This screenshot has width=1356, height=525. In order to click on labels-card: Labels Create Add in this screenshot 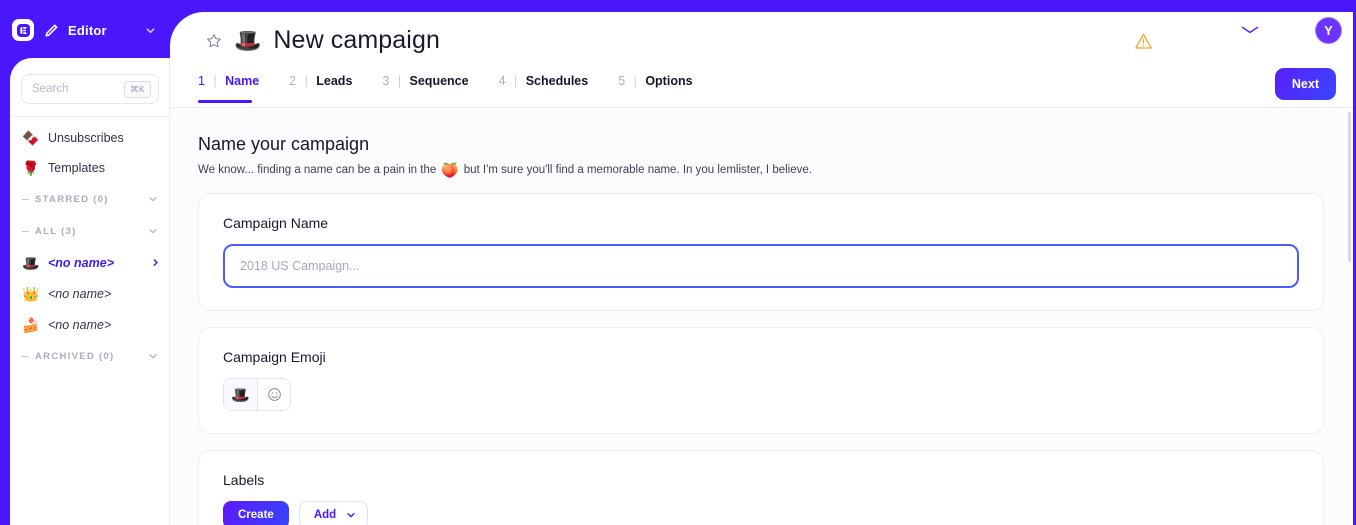, I will do `click(761, 487)`.